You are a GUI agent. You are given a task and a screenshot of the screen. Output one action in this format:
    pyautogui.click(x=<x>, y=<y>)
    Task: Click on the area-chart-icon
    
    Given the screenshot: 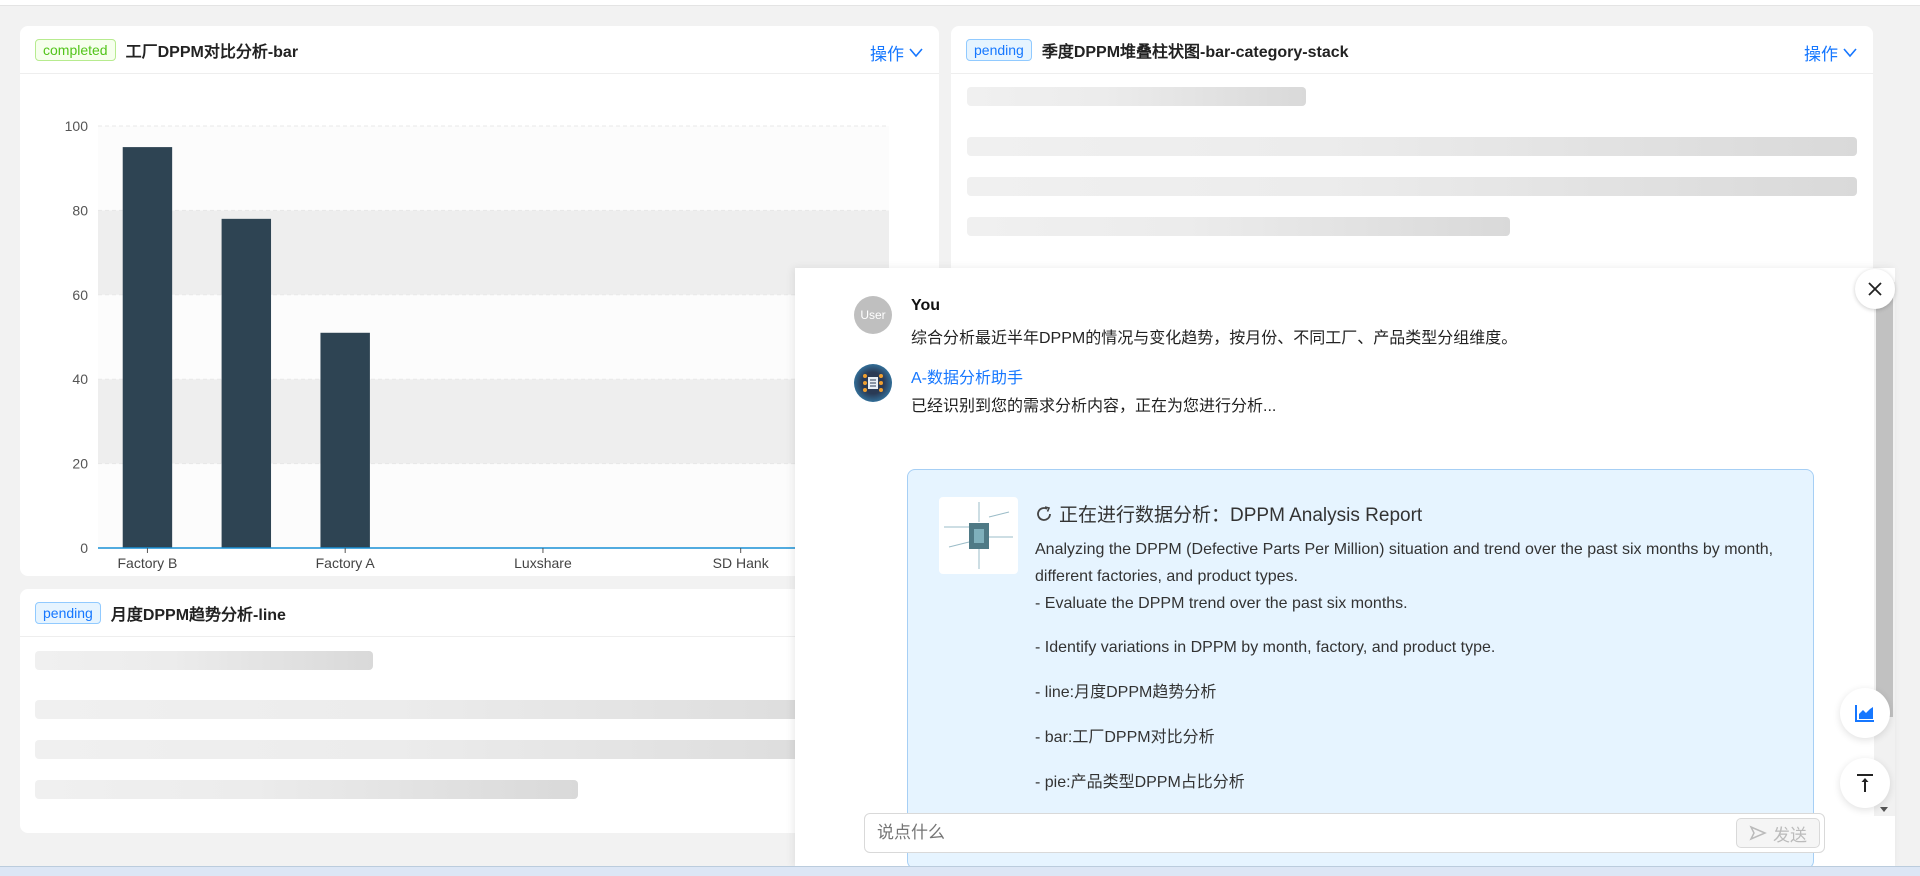 What is the action you would take?
    pyautogui.click(x=1864, y=713)
    